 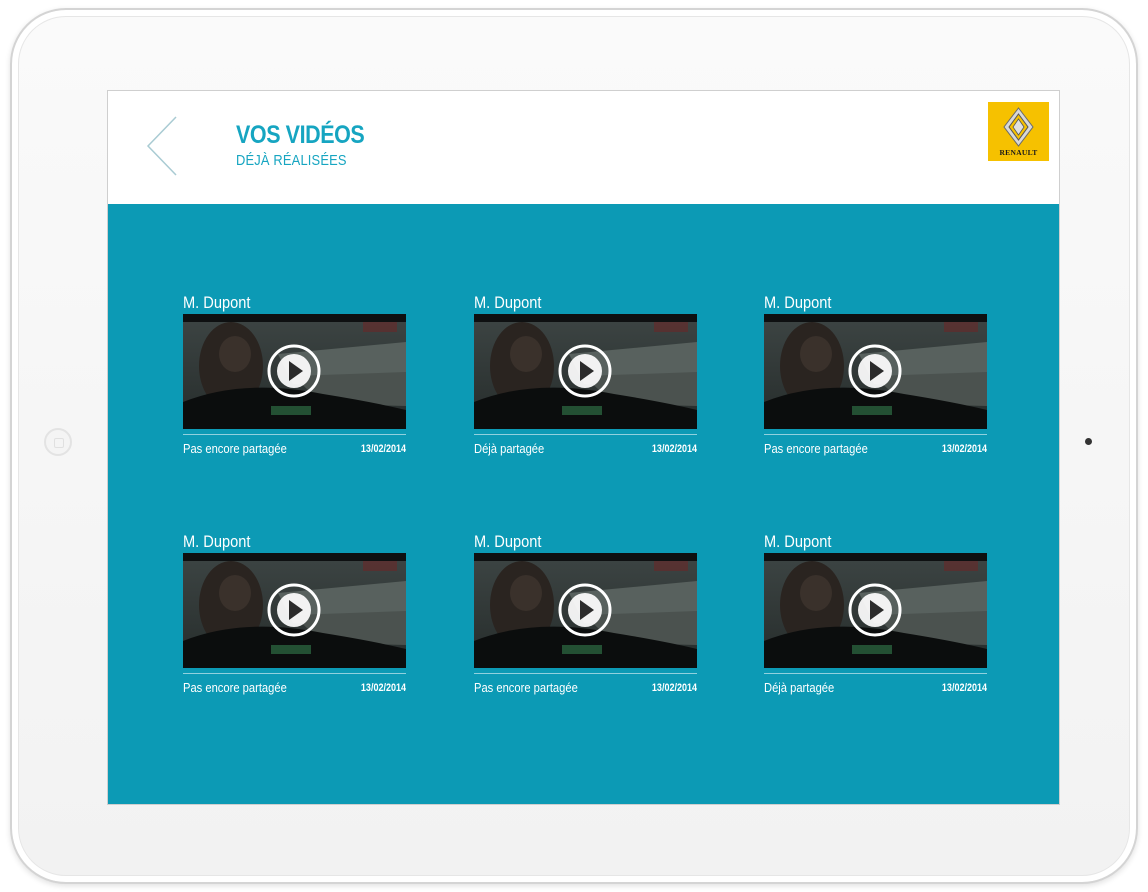 I want to click on video-card-4: M. Dupont Pas encore partagée 13/02/2014, so click(x=294, y=617).